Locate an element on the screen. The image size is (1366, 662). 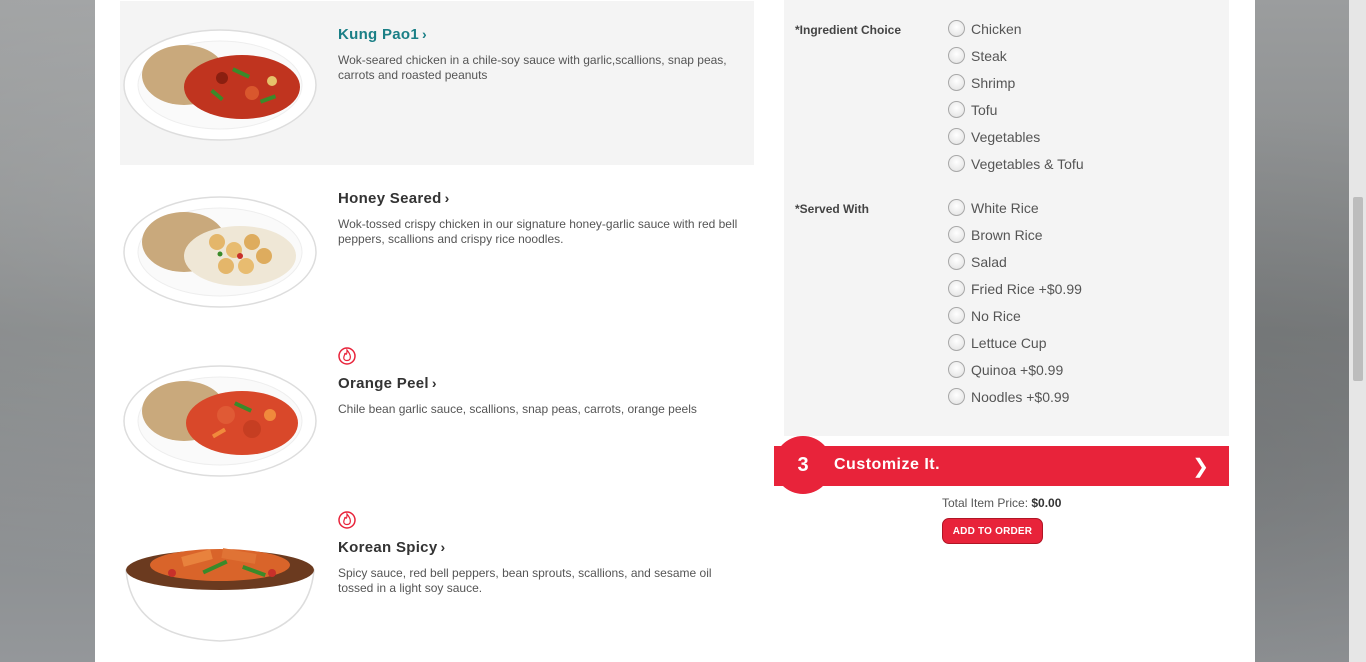
total-price-label: Total Item Price: is located at coordinates (985, 503).